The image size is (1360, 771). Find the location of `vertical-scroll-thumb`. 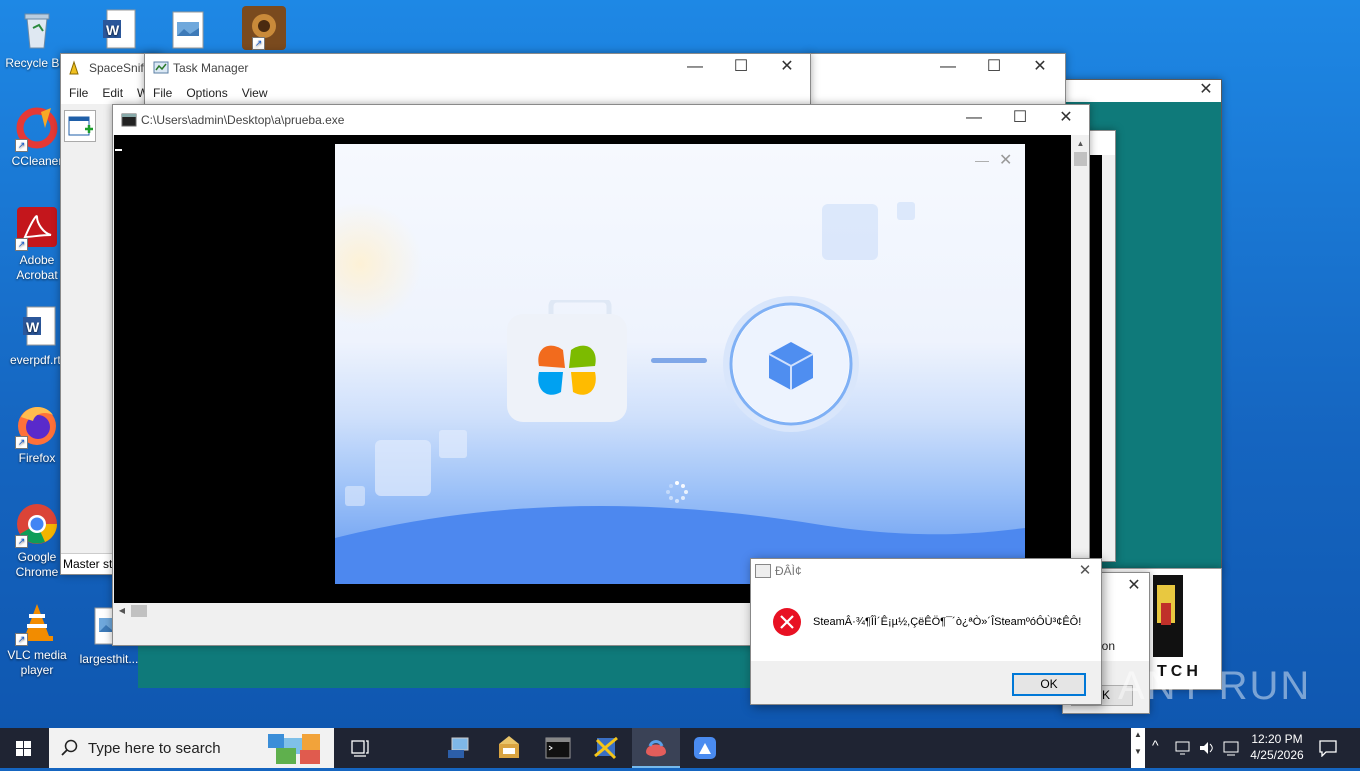

vertical-scroll-thumb is located at coordinates (1080, 159).